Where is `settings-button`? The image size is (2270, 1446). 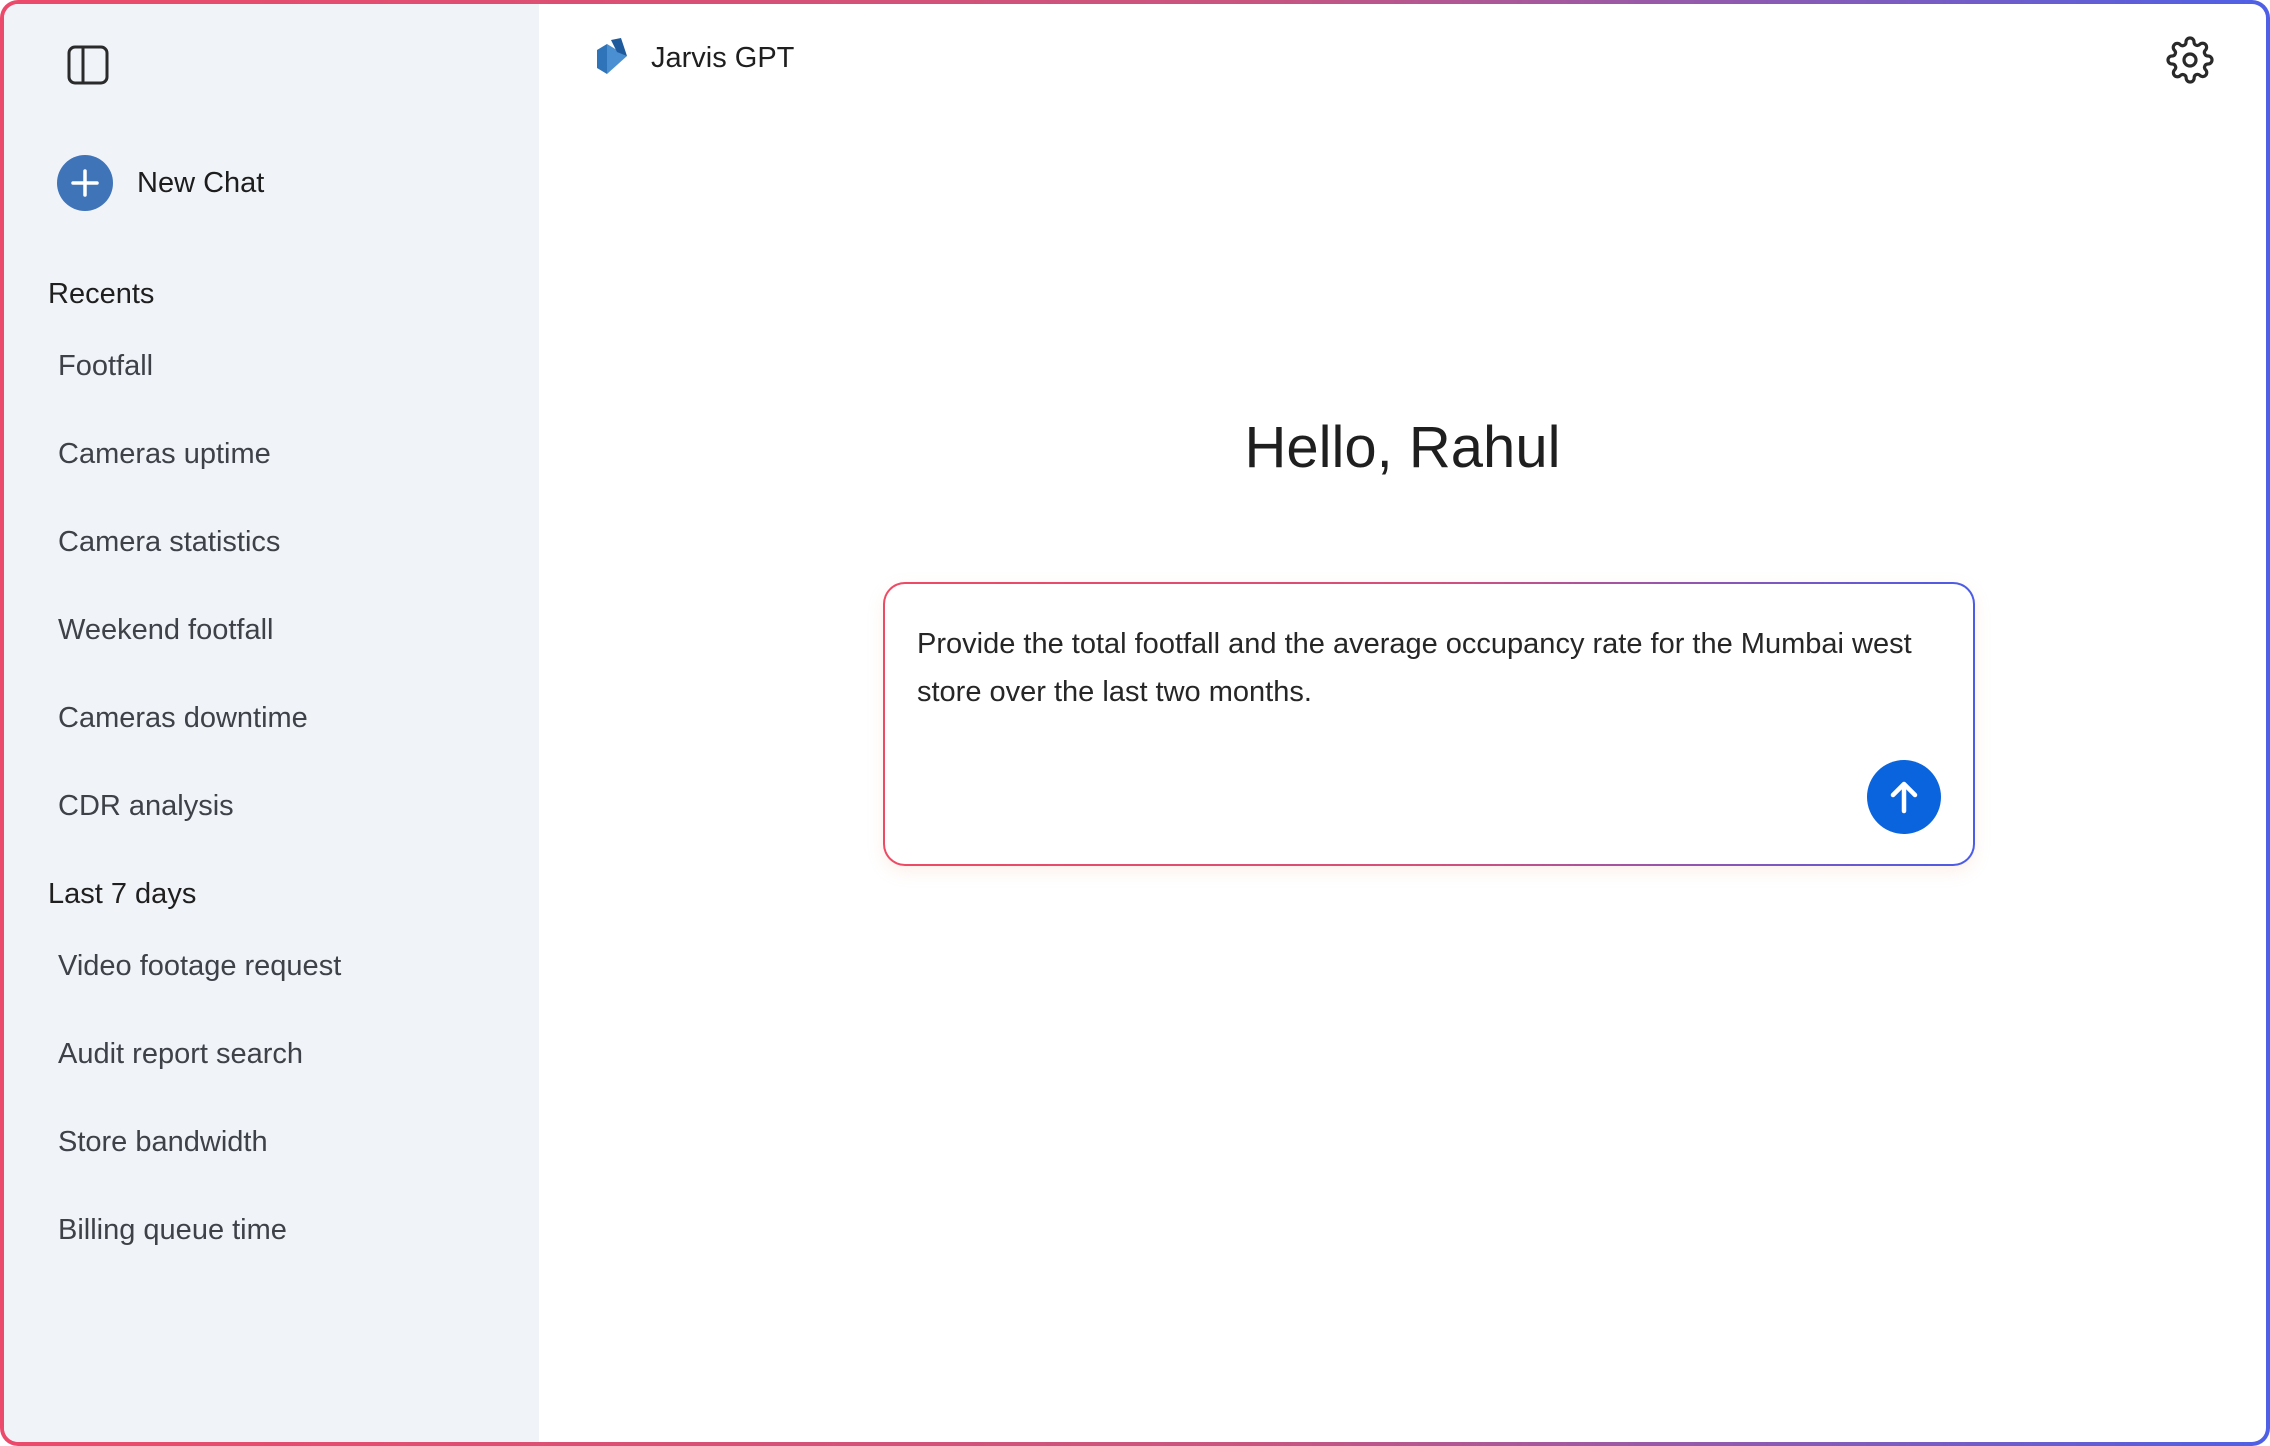
settings-button is located at coordinates (2190, 60).